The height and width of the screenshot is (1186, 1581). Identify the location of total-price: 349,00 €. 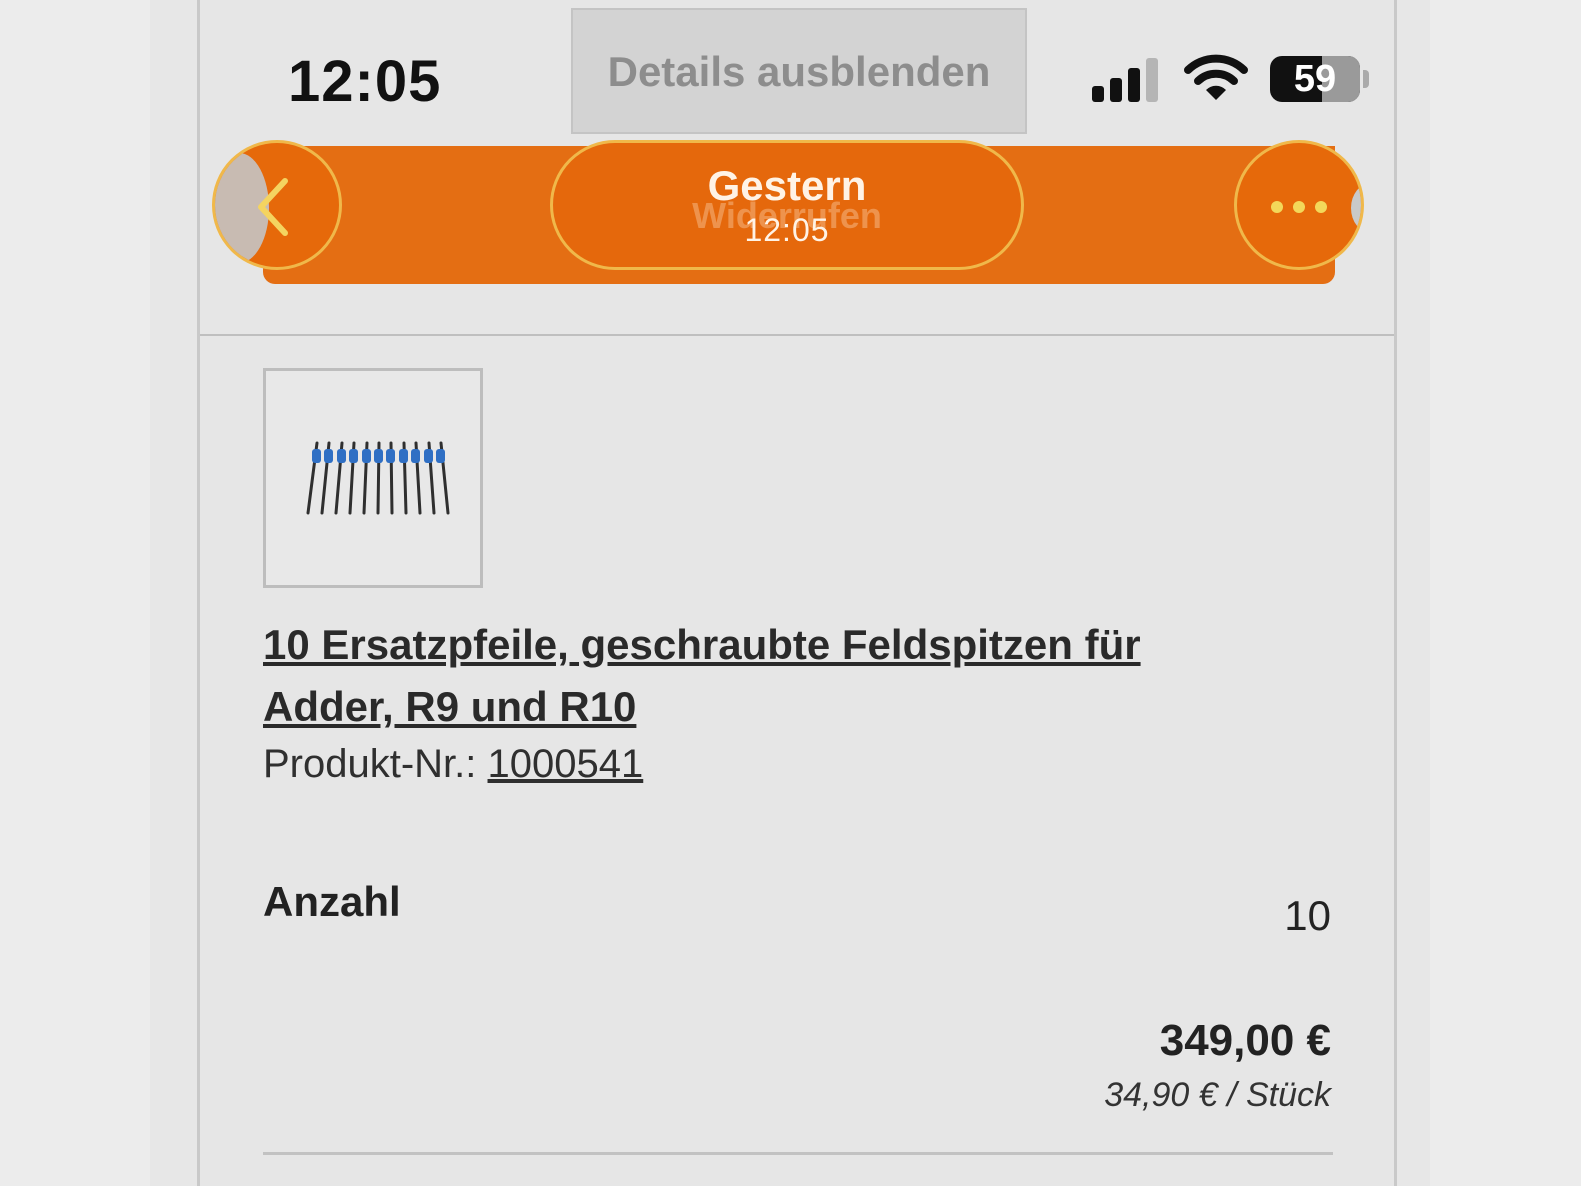
(1245, 1040).